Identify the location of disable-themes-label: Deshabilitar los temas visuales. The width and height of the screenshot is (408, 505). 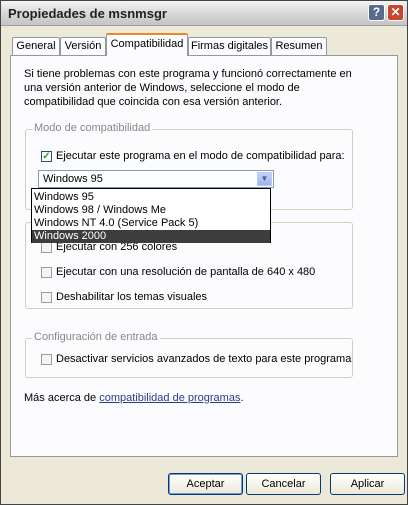
(131, 297).